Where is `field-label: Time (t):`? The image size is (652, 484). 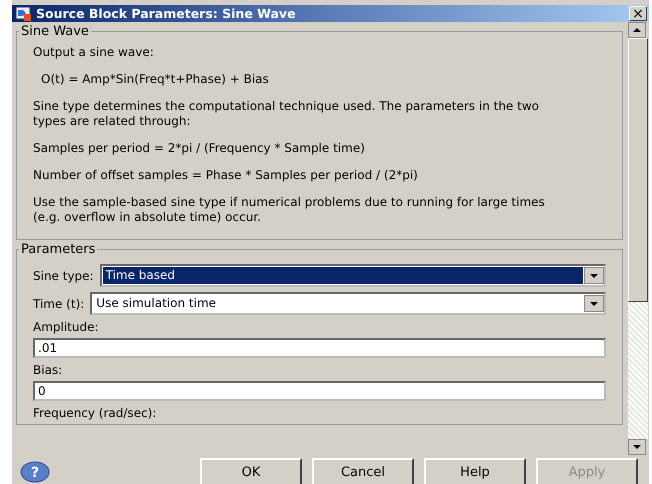
field-label: Time (t): is located at coordinates (58, 303).